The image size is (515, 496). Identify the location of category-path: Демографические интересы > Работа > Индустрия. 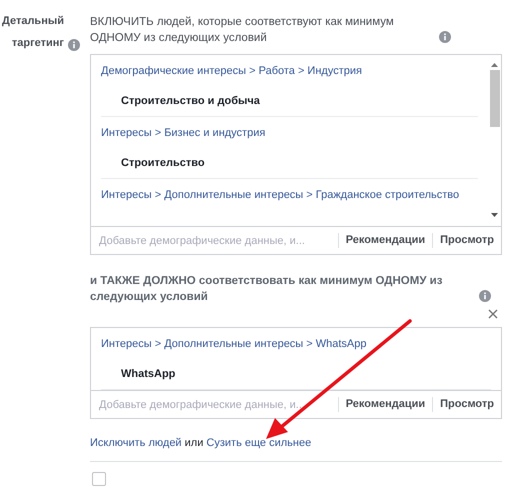
(289, 71).